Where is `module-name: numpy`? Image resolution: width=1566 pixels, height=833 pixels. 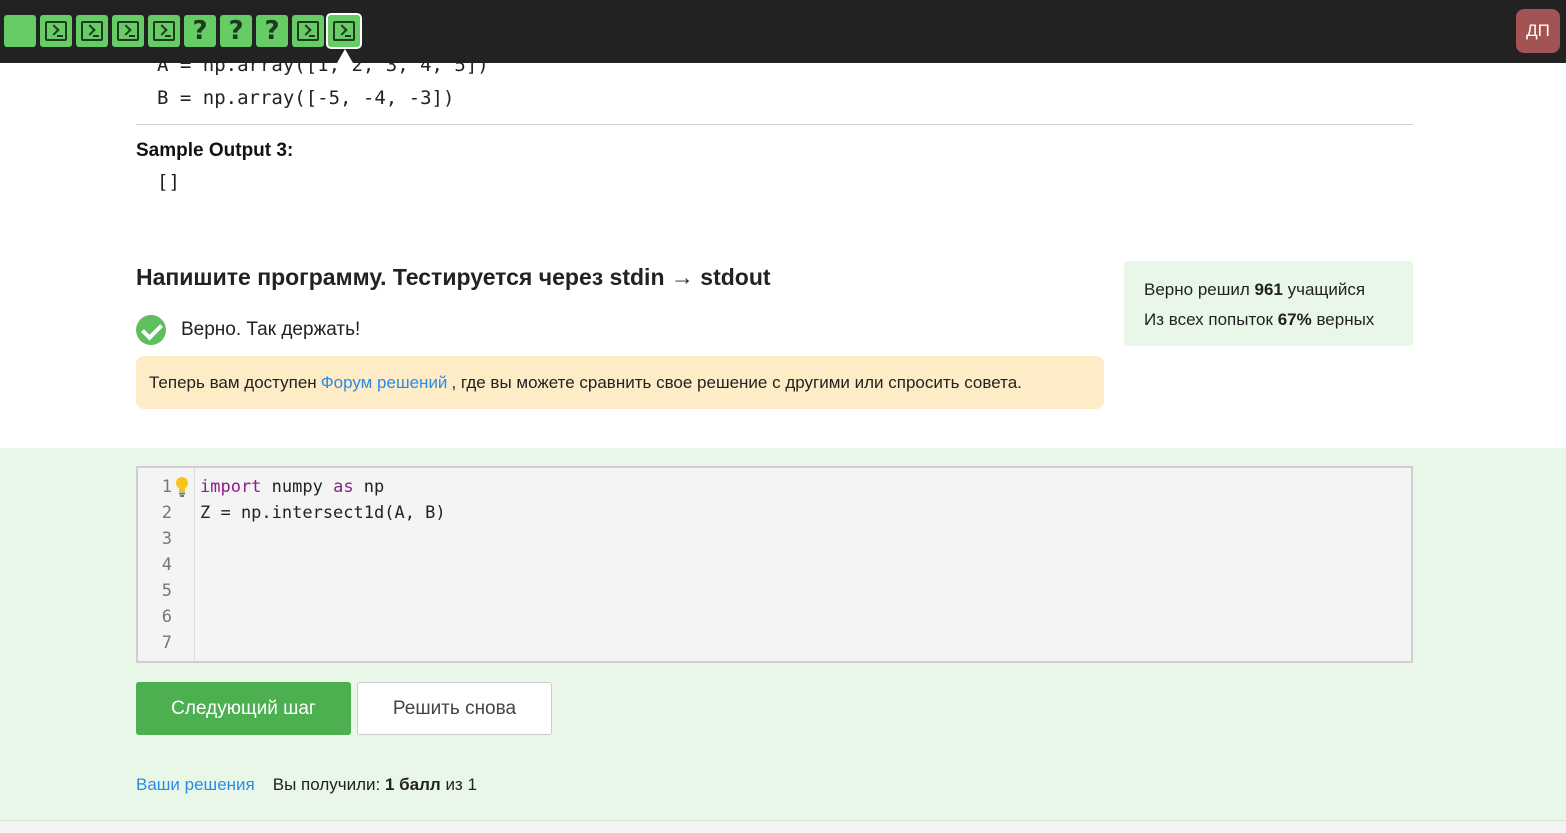
module-name: numpy is located at coordinates (297, 487).